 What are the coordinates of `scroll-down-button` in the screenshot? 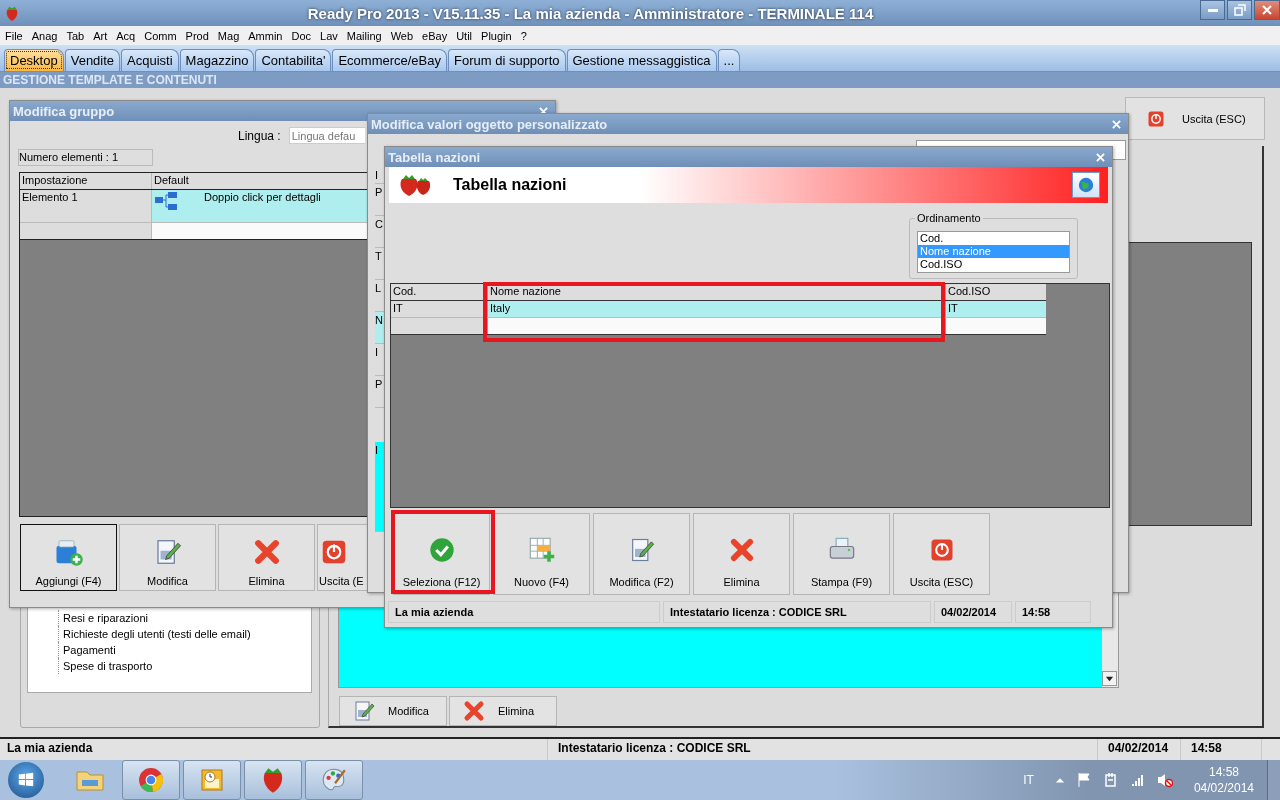 It's located at (1109, 678).